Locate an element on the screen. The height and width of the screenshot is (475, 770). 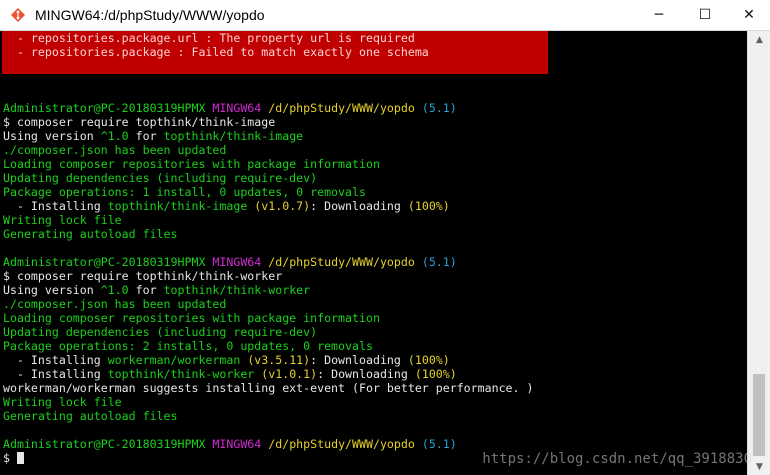
mingw-terminal-icon is located at coordinates (18, 15).